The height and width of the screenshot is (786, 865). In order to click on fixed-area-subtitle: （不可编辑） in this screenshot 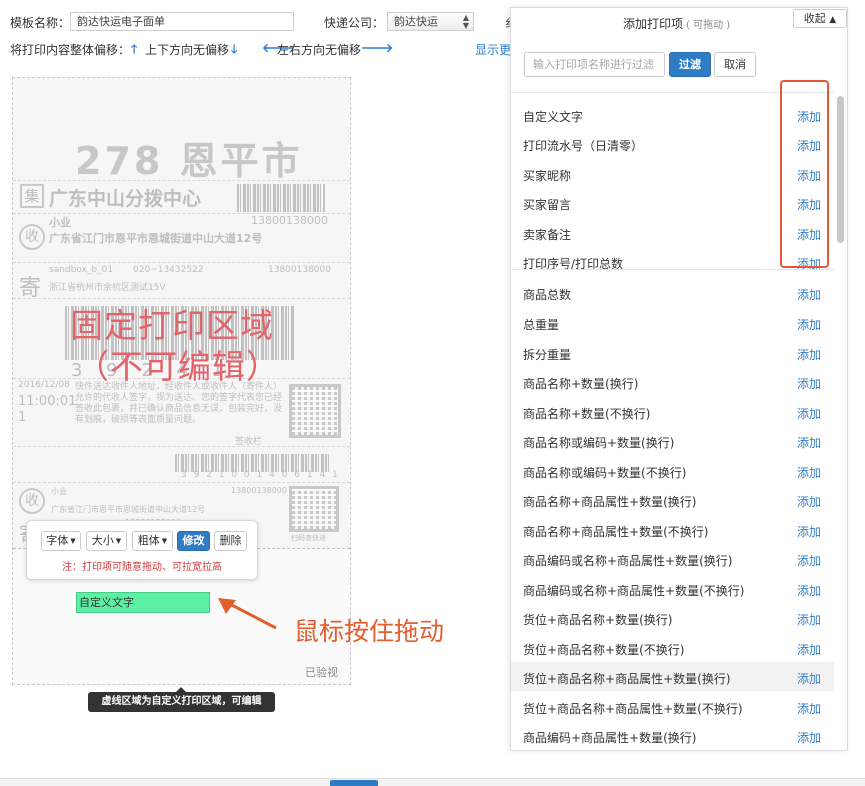, I will do `click(178, 366)`.